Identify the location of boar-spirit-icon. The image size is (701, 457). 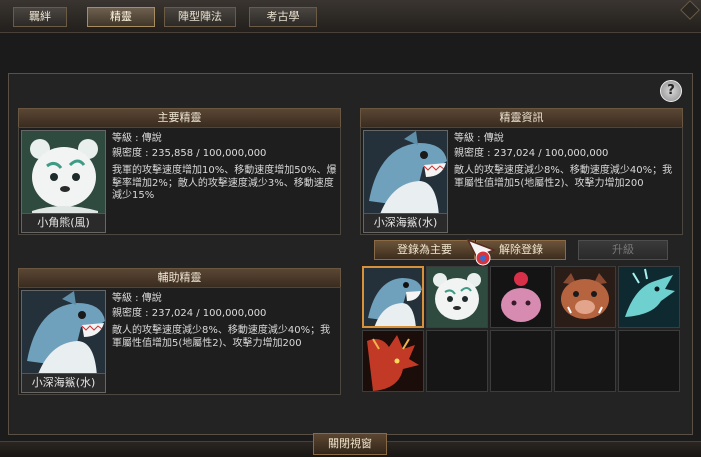
(585, 297).